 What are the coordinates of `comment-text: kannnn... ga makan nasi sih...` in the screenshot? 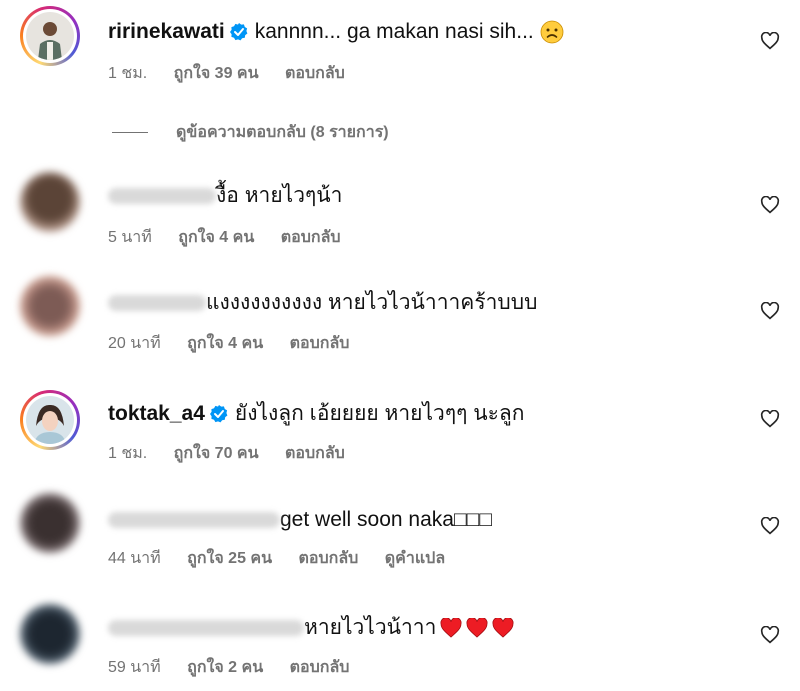 It's located at (394, 31).